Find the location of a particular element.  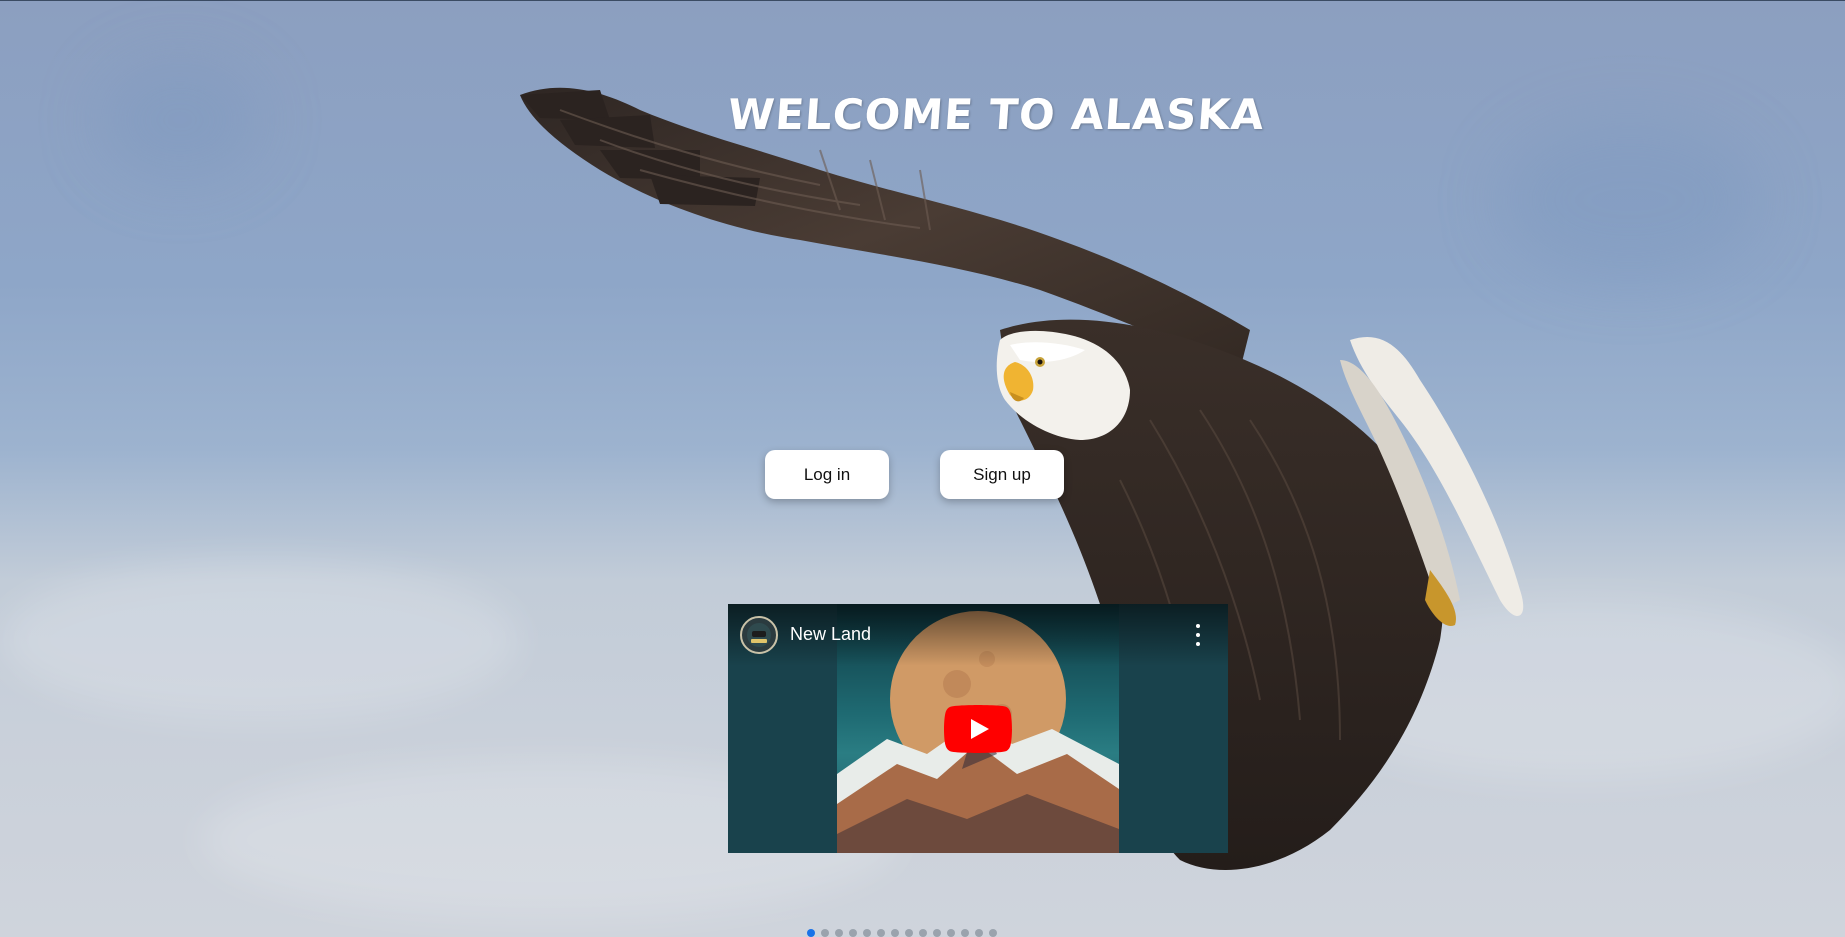

channel-avatar is located at coordinates (759, 635).